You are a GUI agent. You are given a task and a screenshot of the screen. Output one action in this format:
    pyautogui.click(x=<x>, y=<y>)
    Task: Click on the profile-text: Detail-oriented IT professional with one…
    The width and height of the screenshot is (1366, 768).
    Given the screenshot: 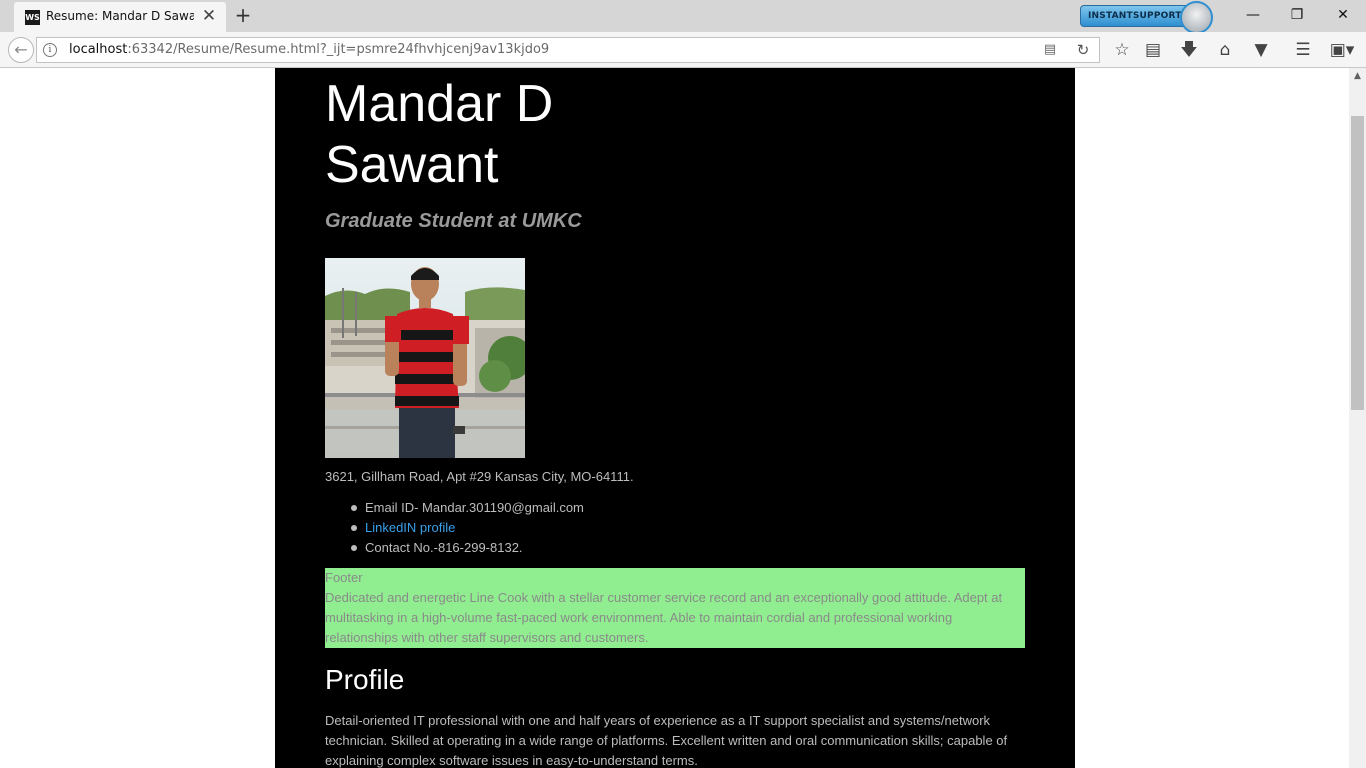 What is the action you would take?
    pyautogui.click(x=666, y=740)
    